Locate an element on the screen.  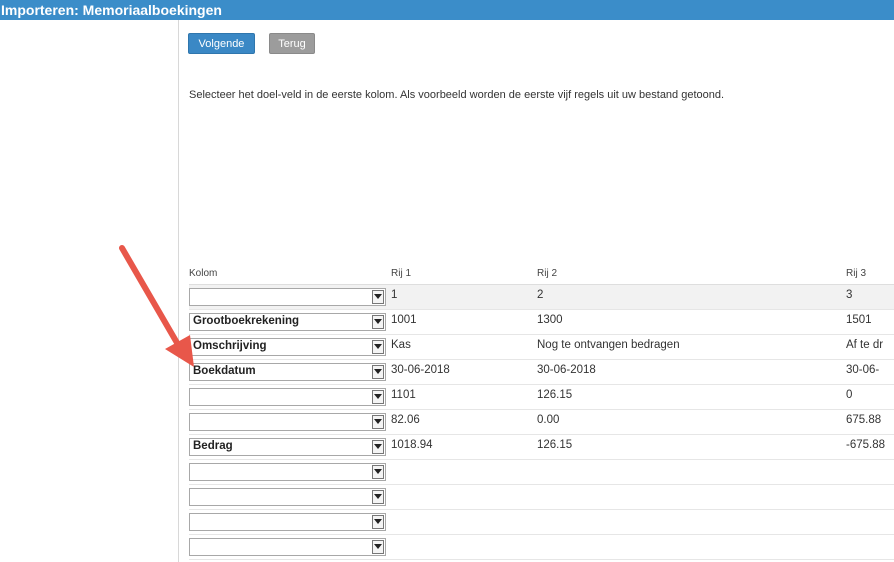
cell-rij-3: 675.88 is located at coordinates (864, 420).